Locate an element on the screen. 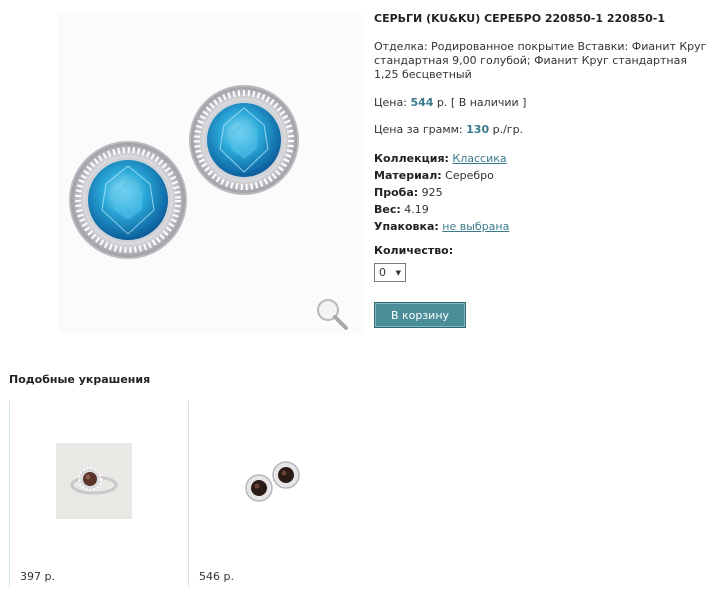  probe-row: Проба: 925 is located at coordinates (544, 192).